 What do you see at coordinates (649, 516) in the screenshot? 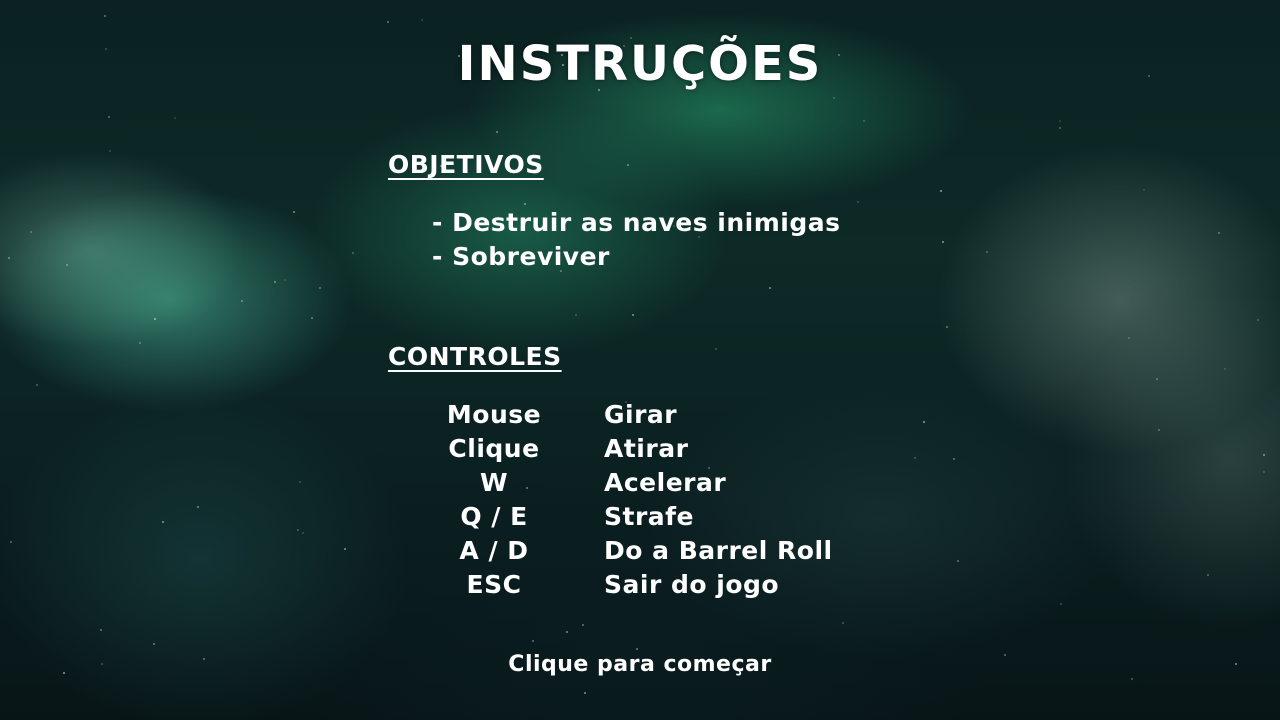
I see `control-action: Strafe` at bounding box center [649, 516].